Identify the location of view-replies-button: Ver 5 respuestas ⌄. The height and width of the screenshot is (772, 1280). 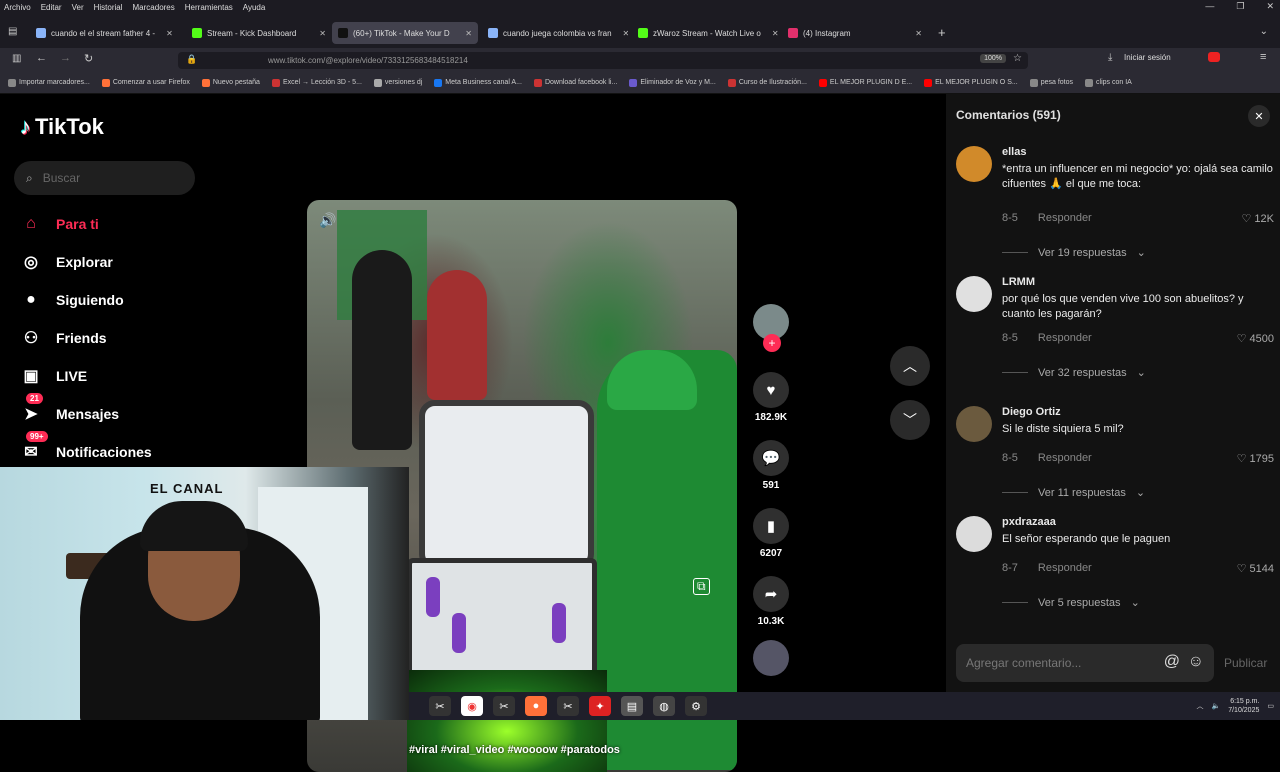
(1071, 602).